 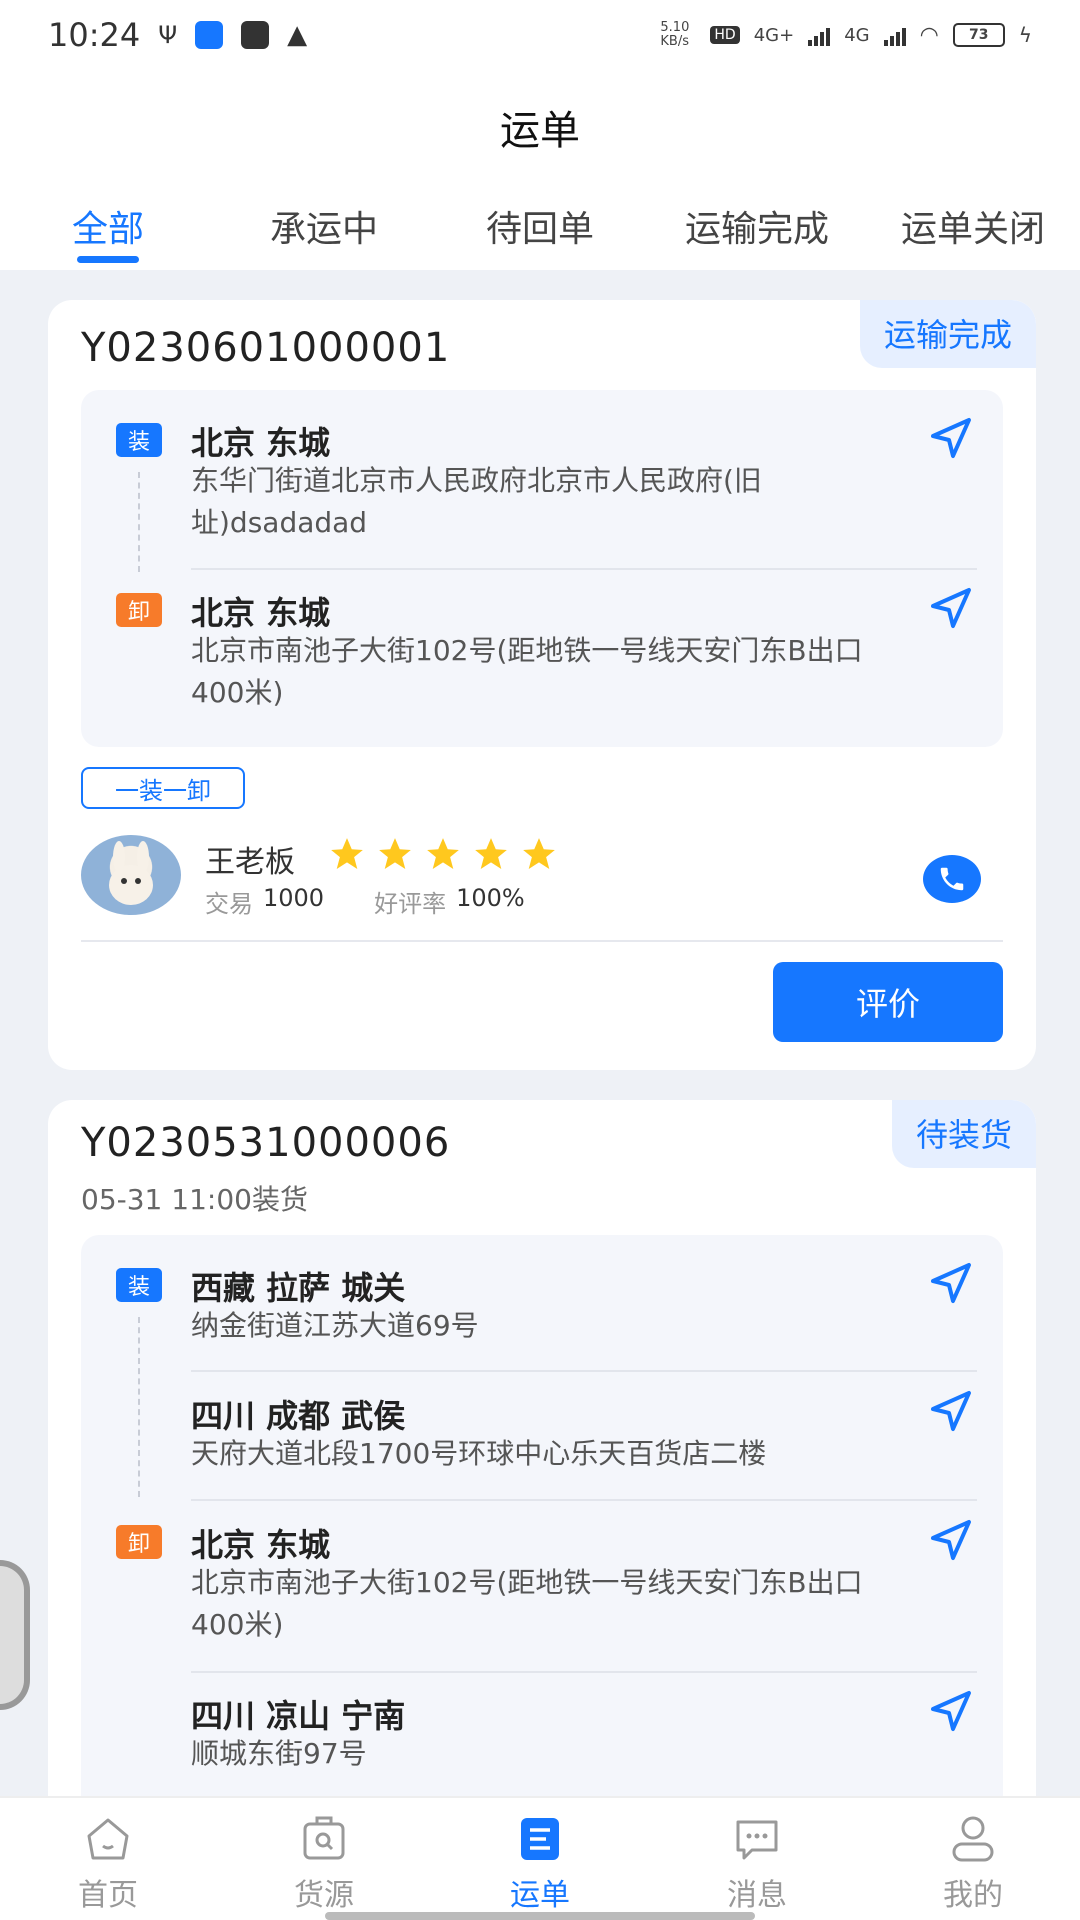 I want to click on tabbar-label: 首页, so click(x=108, y=1895).